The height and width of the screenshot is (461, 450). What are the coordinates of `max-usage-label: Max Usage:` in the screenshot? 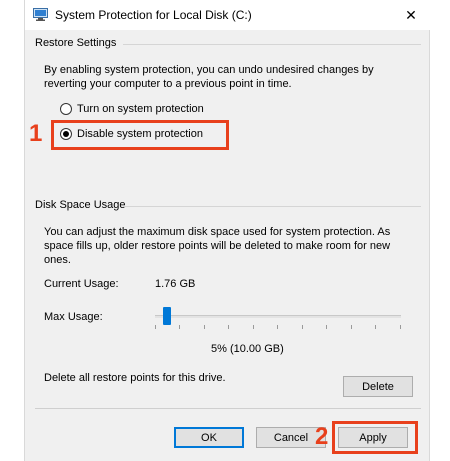 It's located at (73, 317).